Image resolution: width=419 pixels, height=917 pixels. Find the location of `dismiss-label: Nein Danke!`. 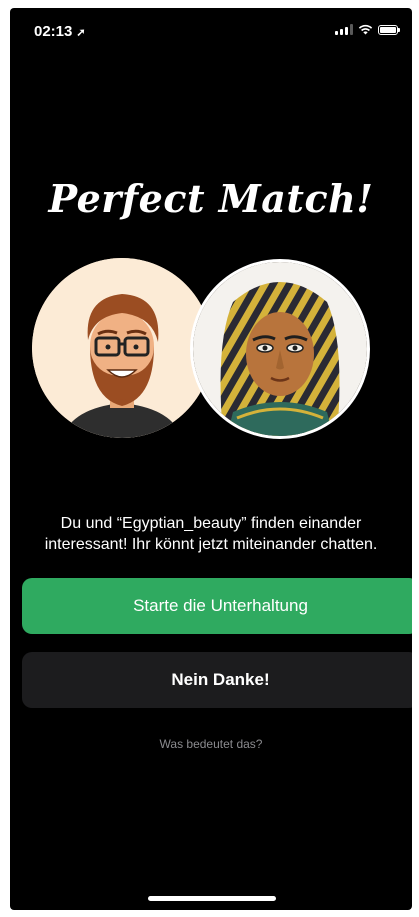

dismiss-label: Nein Danke! is located at coordinates (220, 679).